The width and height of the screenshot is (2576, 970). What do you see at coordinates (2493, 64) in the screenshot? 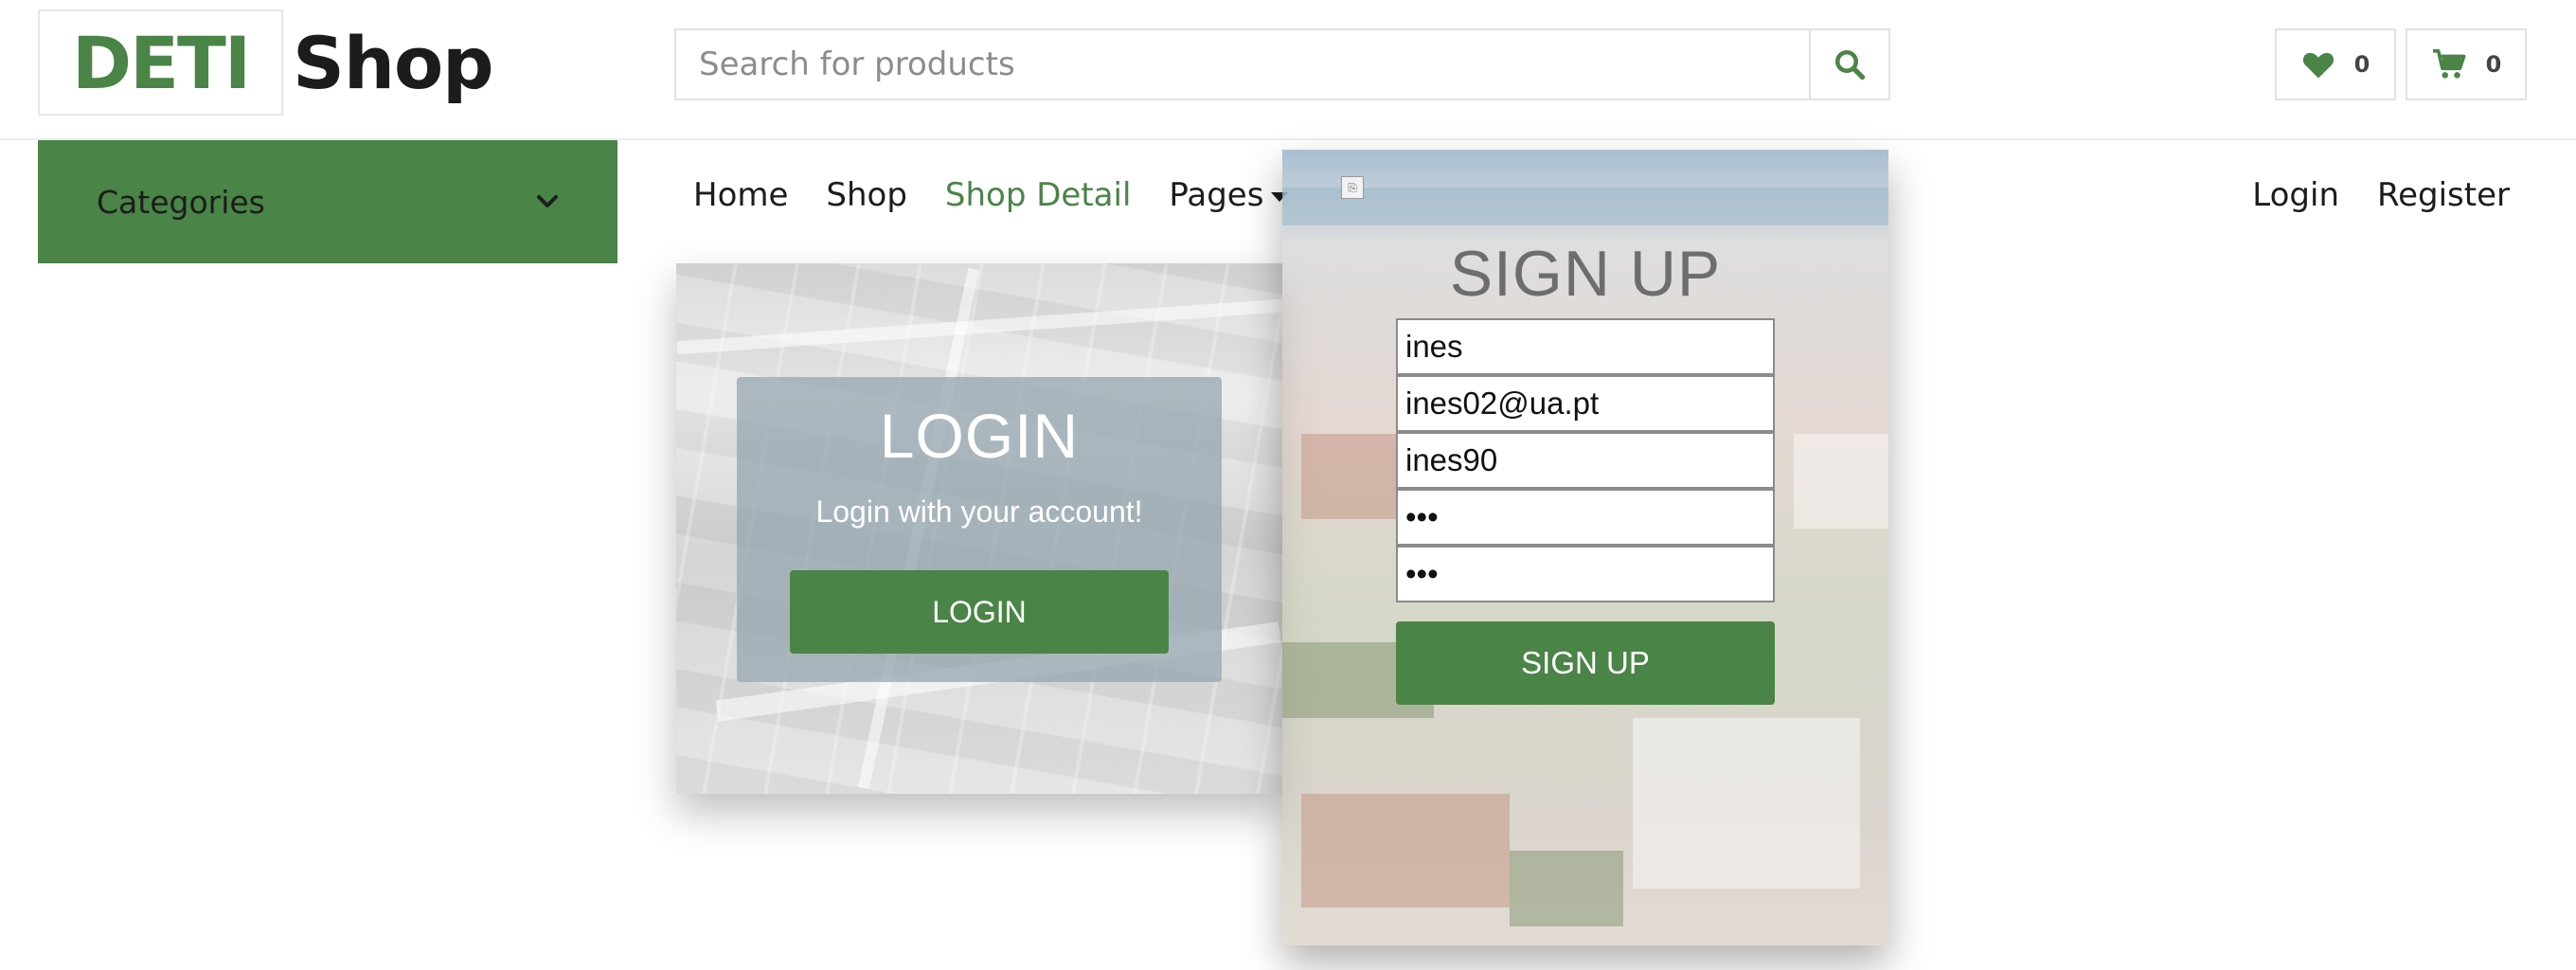
I see `cart-count: 0` at bounding box center [2493, 64].